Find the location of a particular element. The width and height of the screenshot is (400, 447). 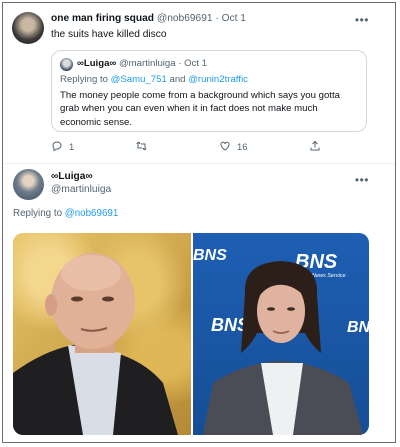

author-handle: @martinluiga is located at coordinates (81, 189).